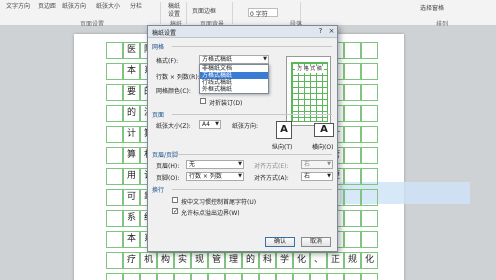  What do you see at coordinates (210, 124) in the screenshot?
I see `paper-size-select: A4 ▼` at bounding box center [210, 124].